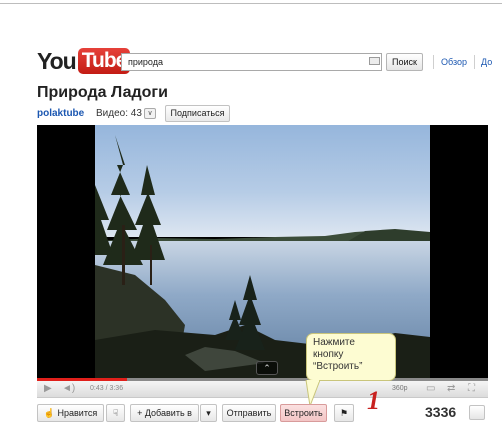 The image size is (502, 424). I want to click on like-button: ☝ Нравится, so click(70, 413).